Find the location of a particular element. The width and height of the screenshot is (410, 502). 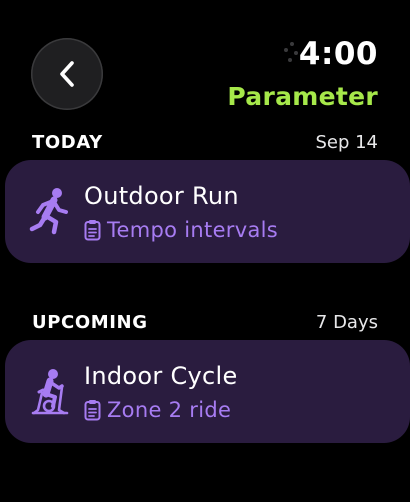

section-date: Sep 14 is located at coordinates (346, 142).